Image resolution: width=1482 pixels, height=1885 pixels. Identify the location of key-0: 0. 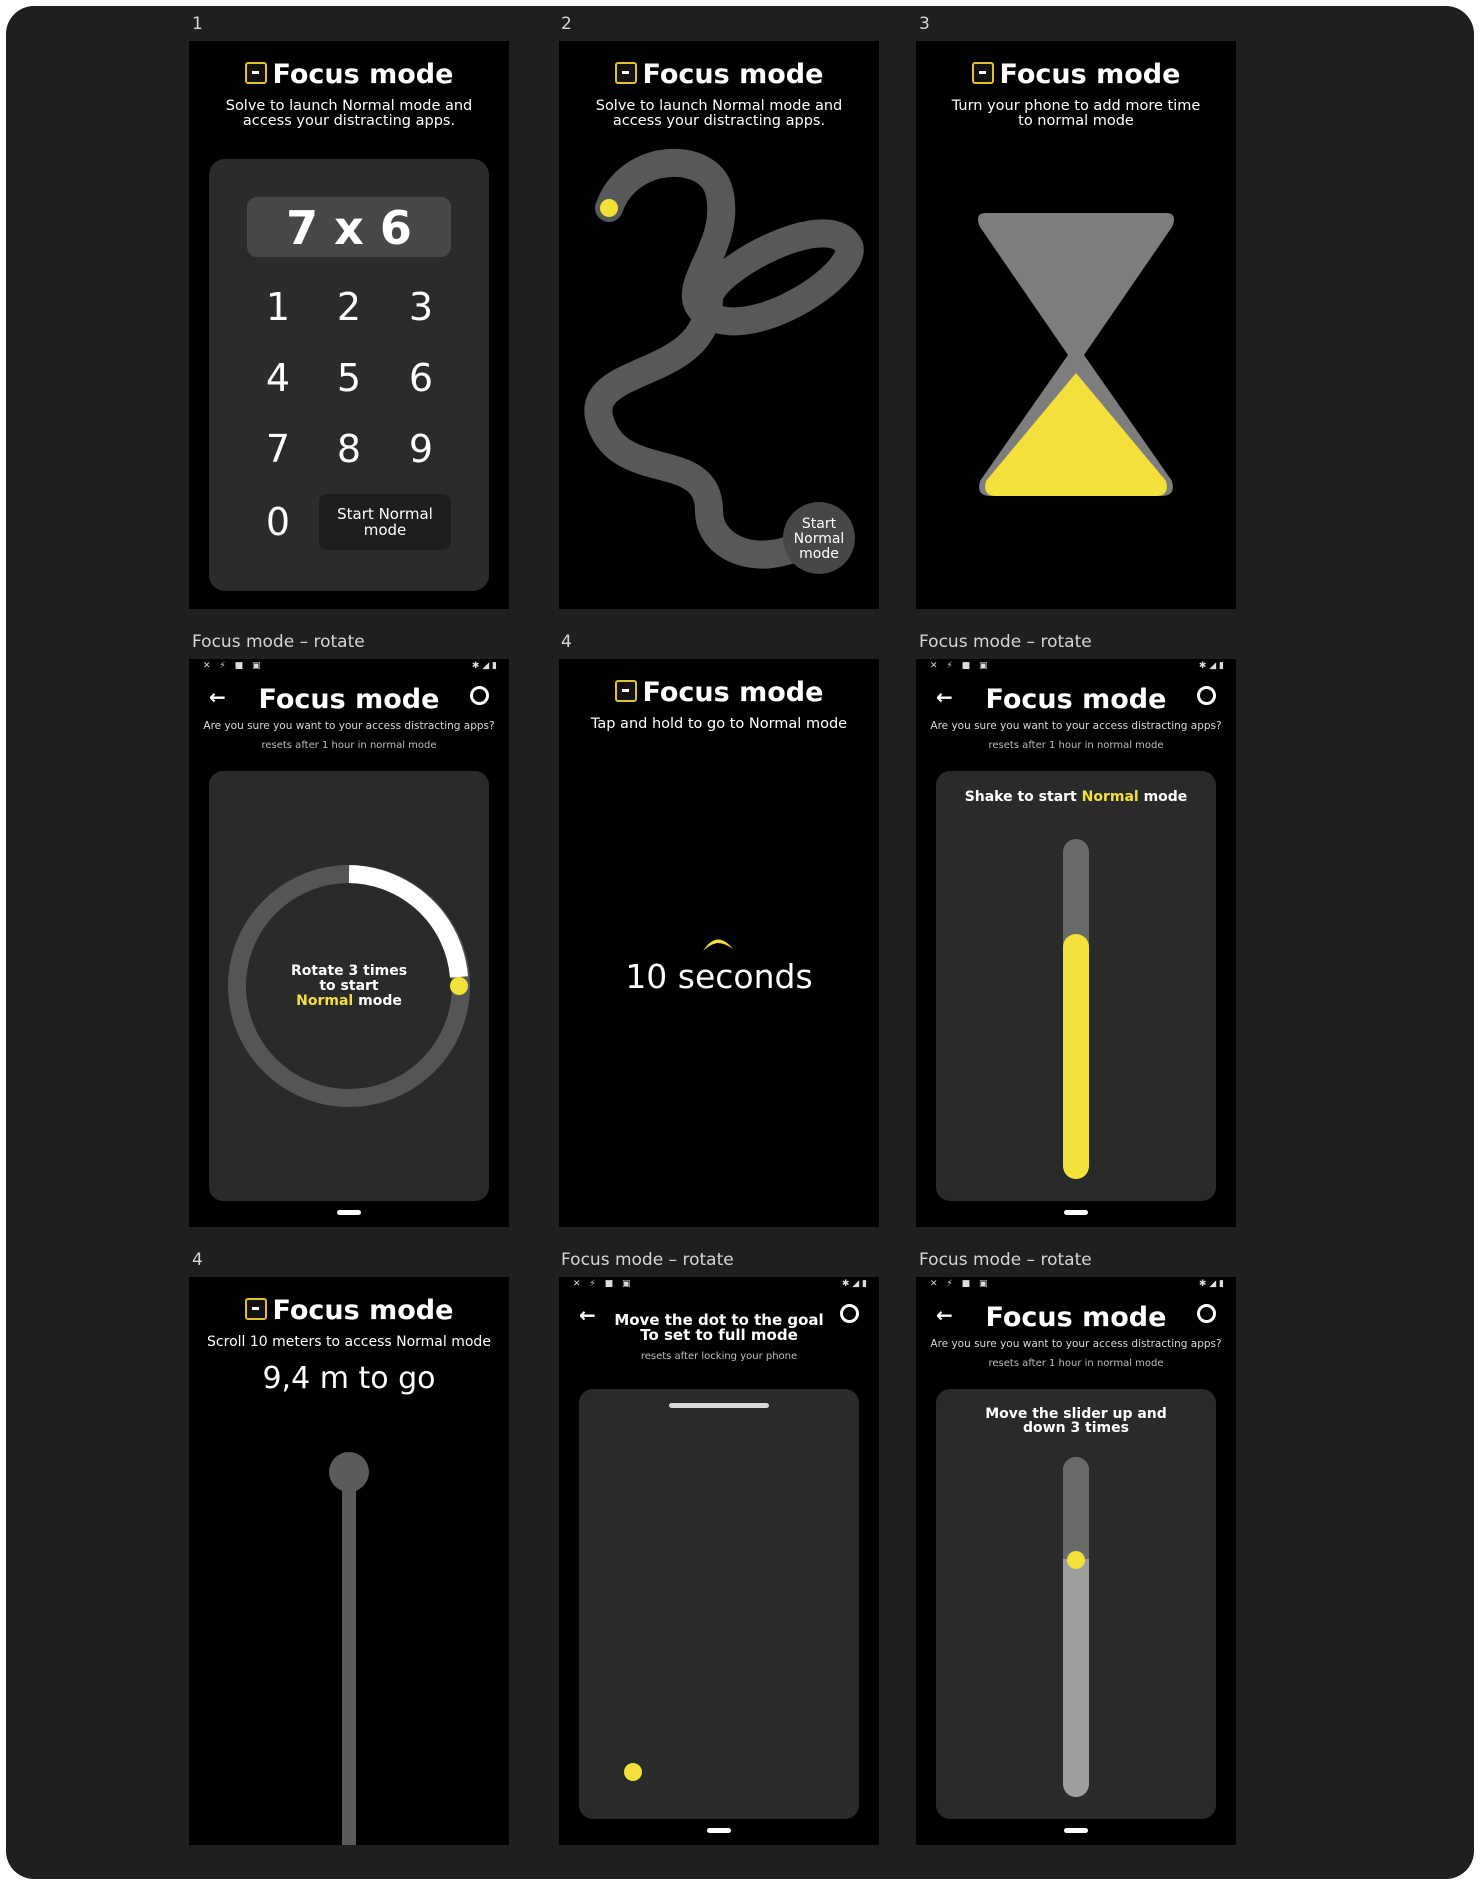
(278, 522).